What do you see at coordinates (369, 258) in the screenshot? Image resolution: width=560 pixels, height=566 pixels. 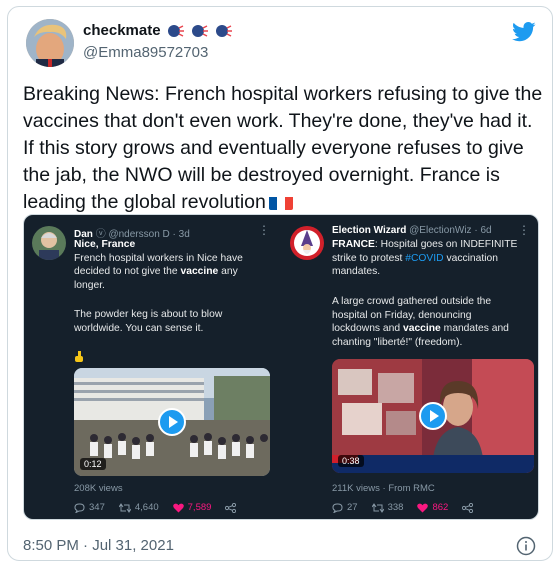 I see `text-line: strike to protest` at bounding box center [369, 258].